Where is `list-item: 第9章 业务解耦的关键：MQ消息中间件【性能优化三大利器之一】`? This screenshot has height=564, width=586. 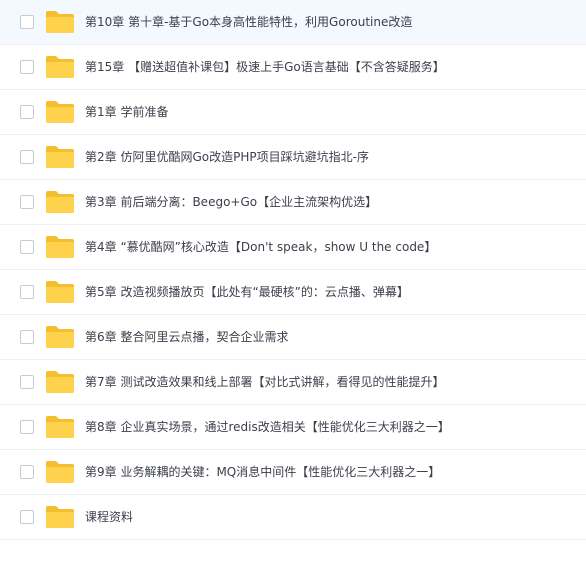
list-item: 第9章 业务解耦的关键：MQ消息中间件【性能优化三大利器之一】 is located at coordinates (293, 472).